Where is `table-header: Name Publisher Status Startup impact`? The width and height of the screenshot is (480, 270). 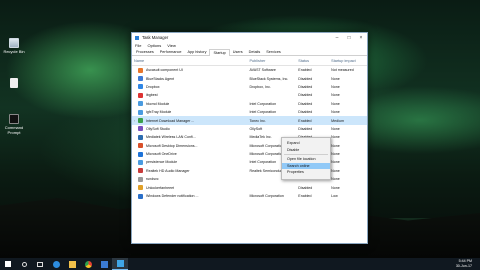 table-header: Name Publisher Status Startup impact is located at coordinates (249, 61).